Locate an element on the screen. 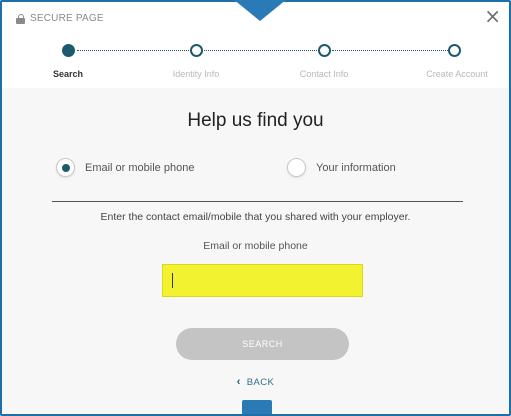 The width and height of the screenshot is (511, 416). option-label-your-information: Your information is located at coordinates (356, 167).